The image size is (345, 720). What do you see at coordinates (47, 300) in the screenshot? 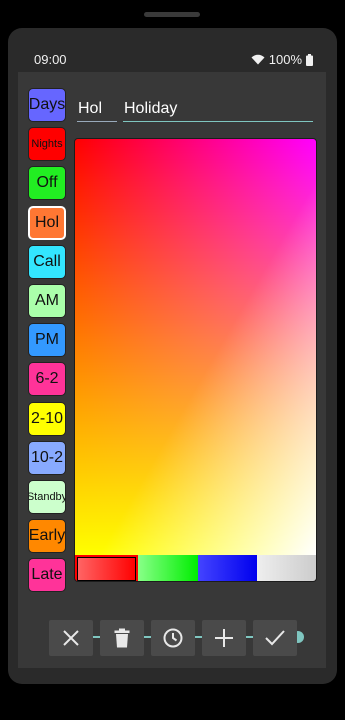
I see `shift-tag-am: AM` at bounding box center [47, 300].